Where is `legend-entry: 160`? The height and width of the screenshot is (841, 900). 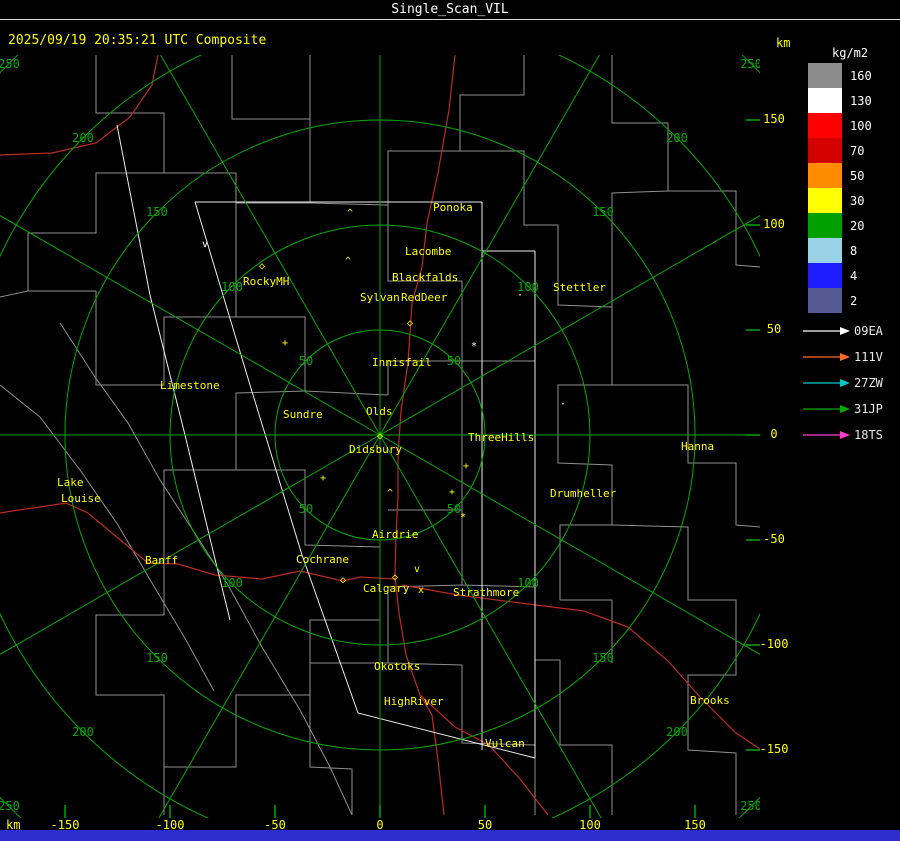 legend-entry: 160 is located at coordinates (840, 75).